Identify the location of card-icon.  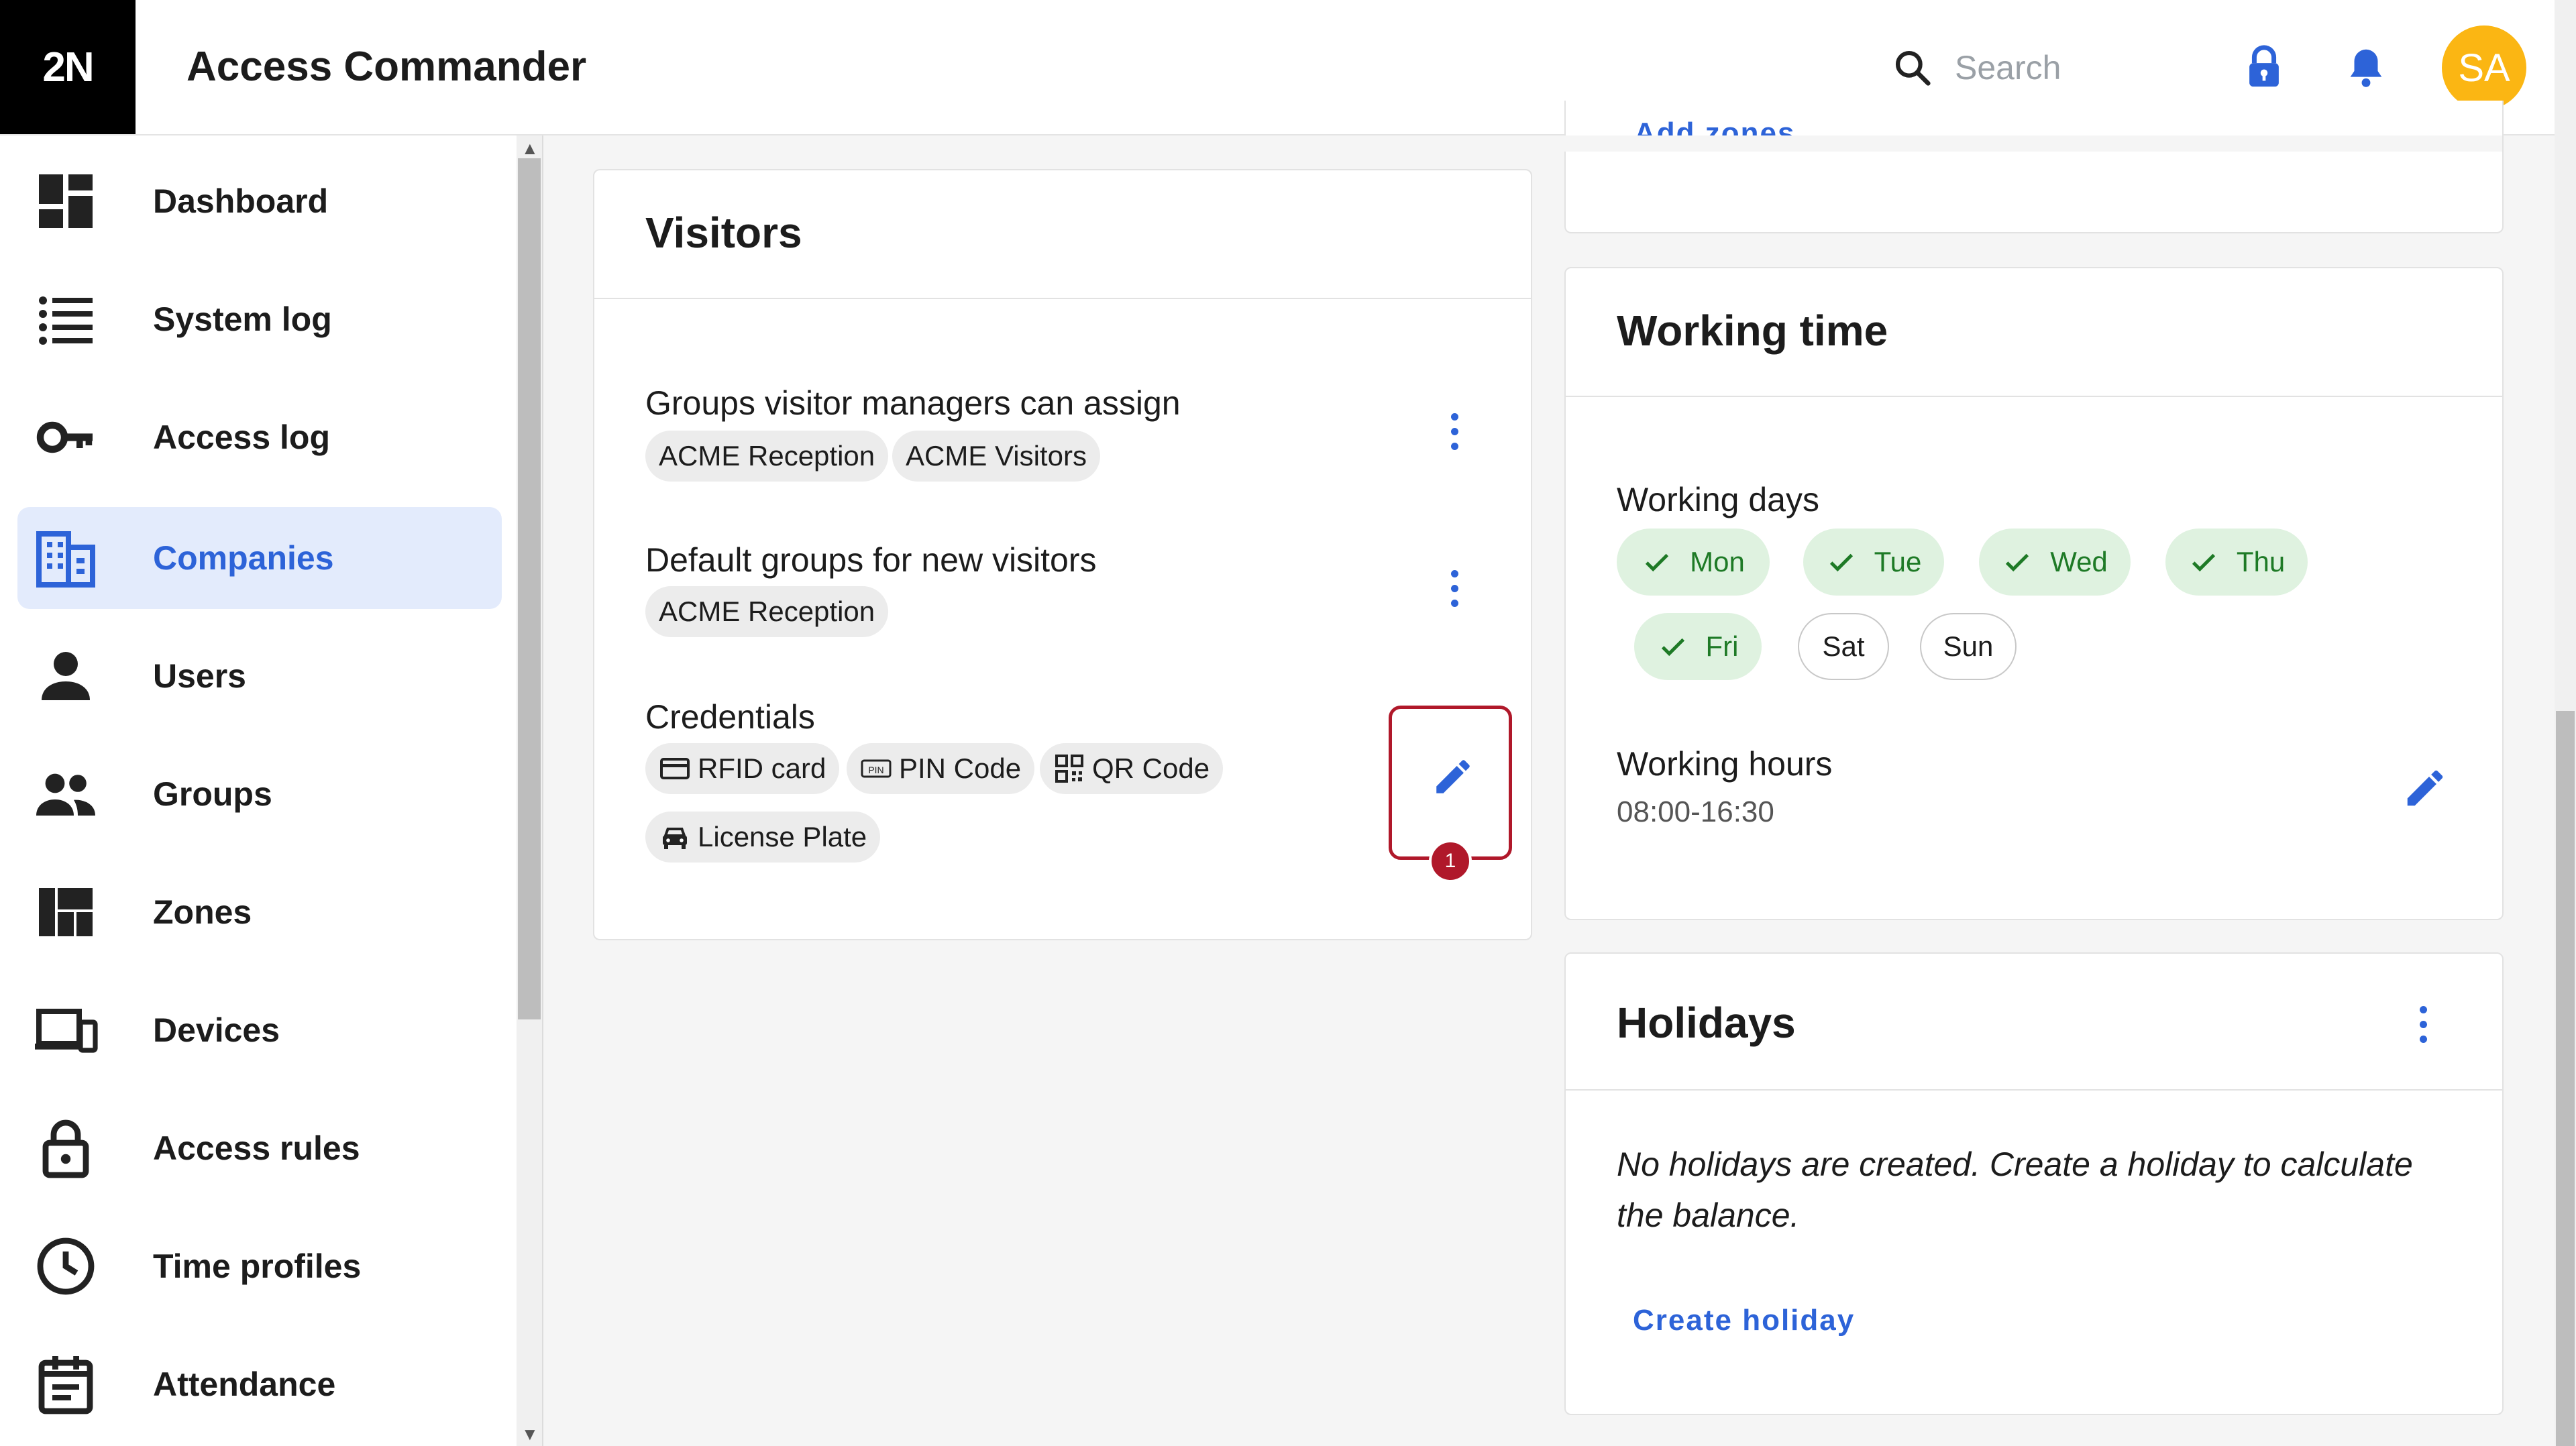
(675, 768).